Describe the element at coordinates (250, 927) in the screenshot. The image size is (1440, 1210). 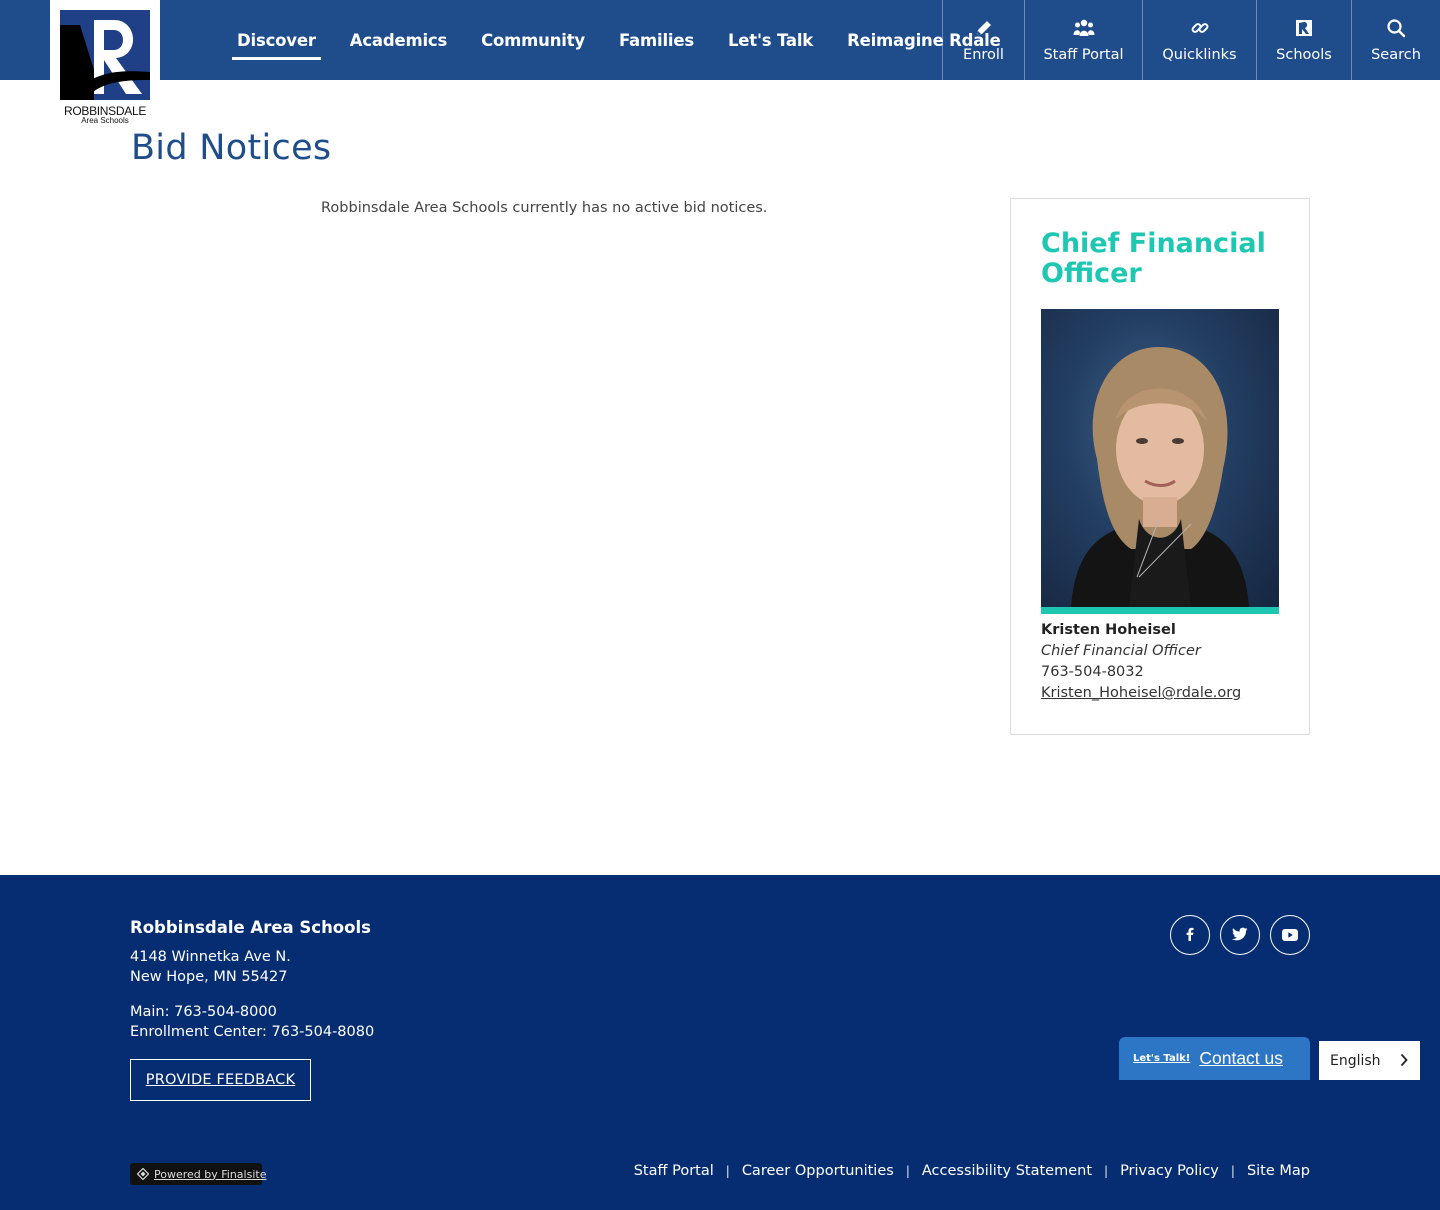
I see `footer-org-name: Robbinsdale Area Schools` at that location.